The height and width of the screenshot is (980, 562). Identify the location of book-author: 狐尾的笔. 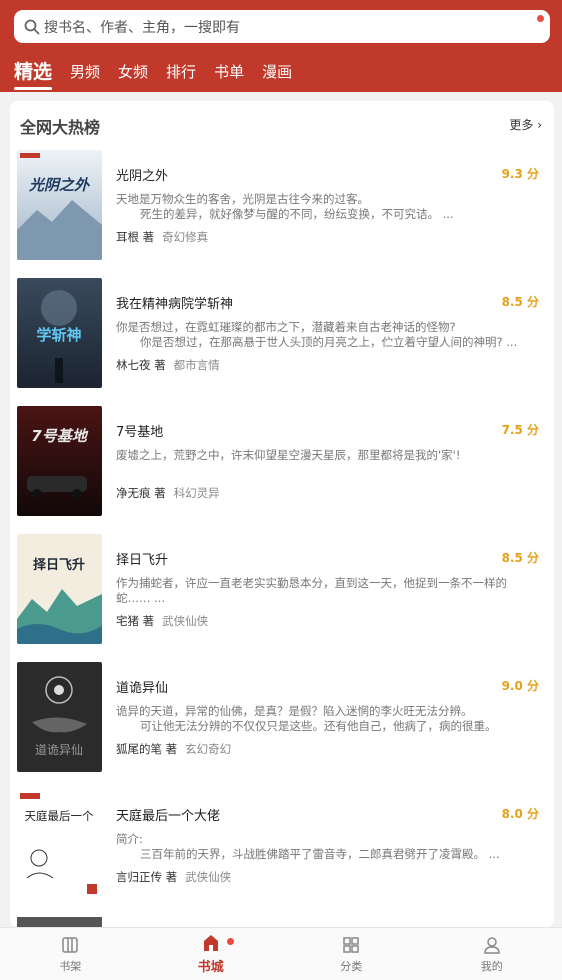
(139, 749).